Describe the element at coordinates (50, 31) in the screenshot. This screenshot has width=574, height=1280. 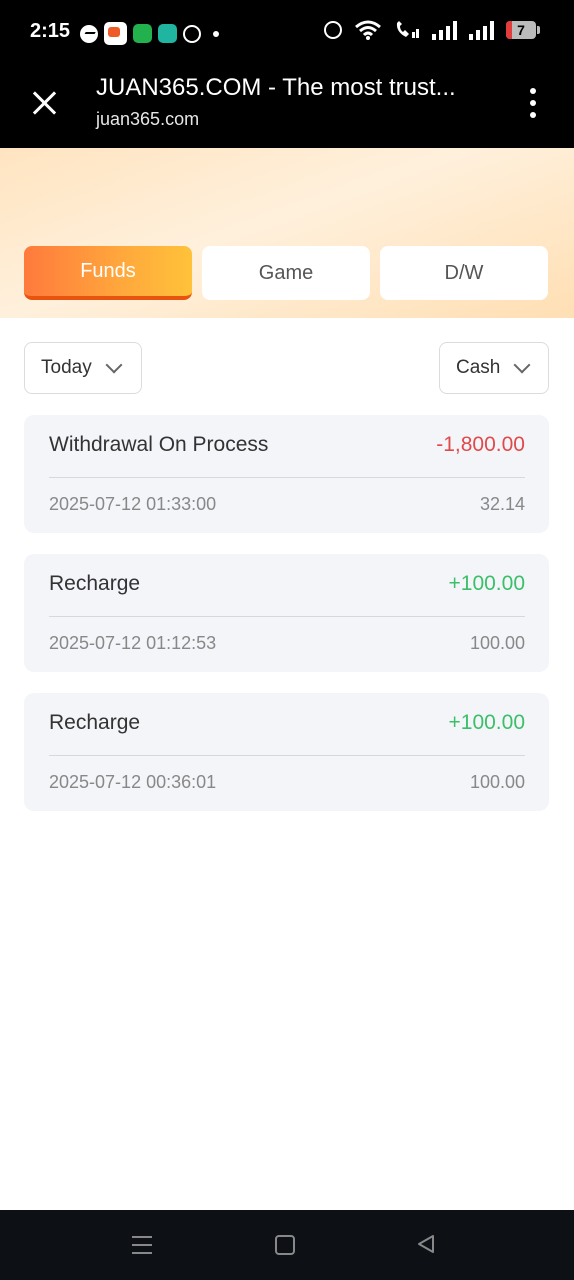
I see `status-time: 2:15` at that location.